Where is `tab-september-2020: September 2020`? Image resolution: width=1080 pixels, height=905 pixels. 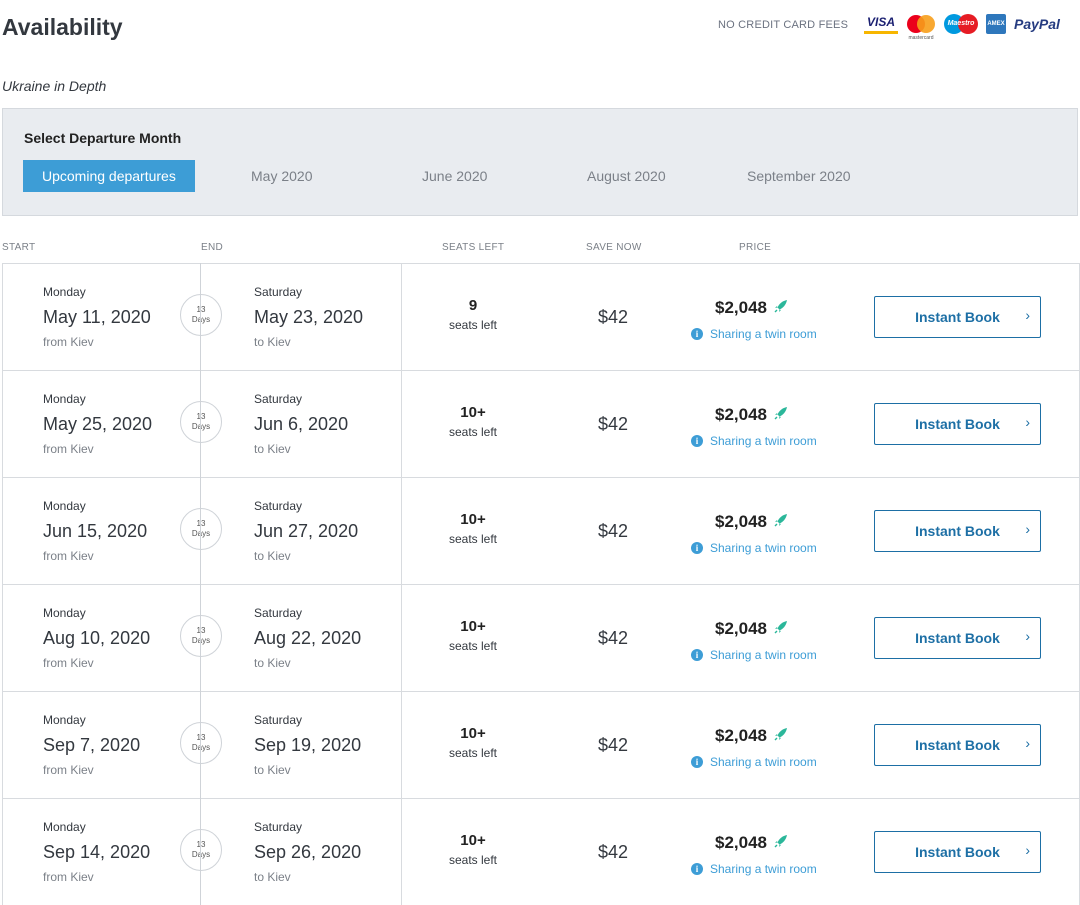 tab-september-2020: September 2020 is located at coordinates (799, 176).